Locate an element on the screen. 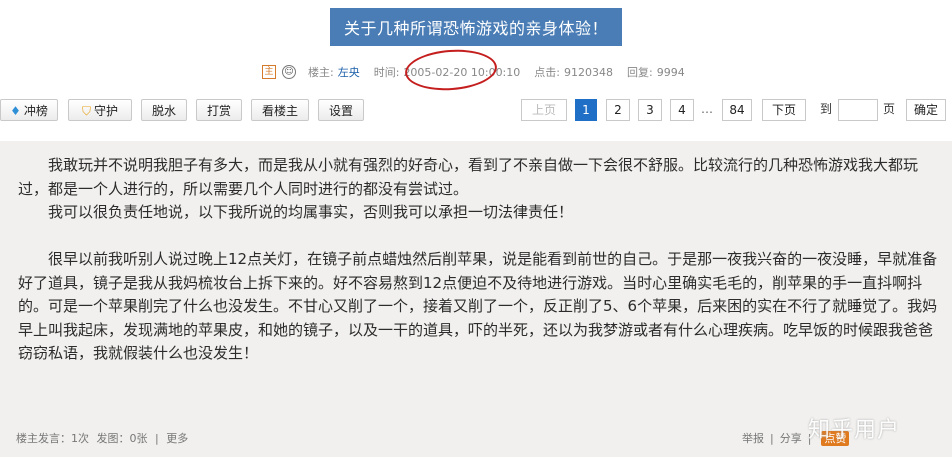  post-title: 关于几种所谓恐怖游戏的亲身体验！ is located at coordinates (475, 27).